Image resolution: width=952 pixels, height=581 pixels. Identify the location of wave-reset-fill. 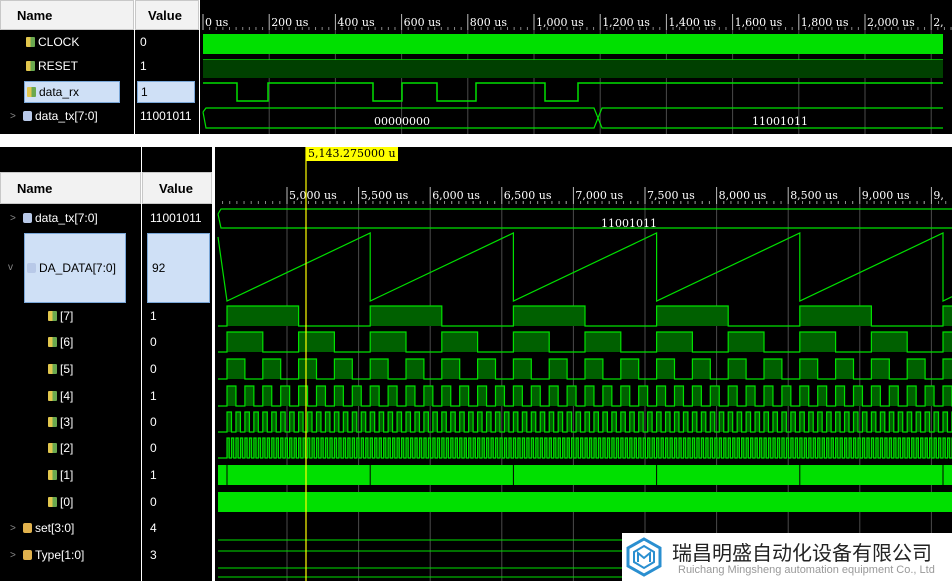
(573, 69).